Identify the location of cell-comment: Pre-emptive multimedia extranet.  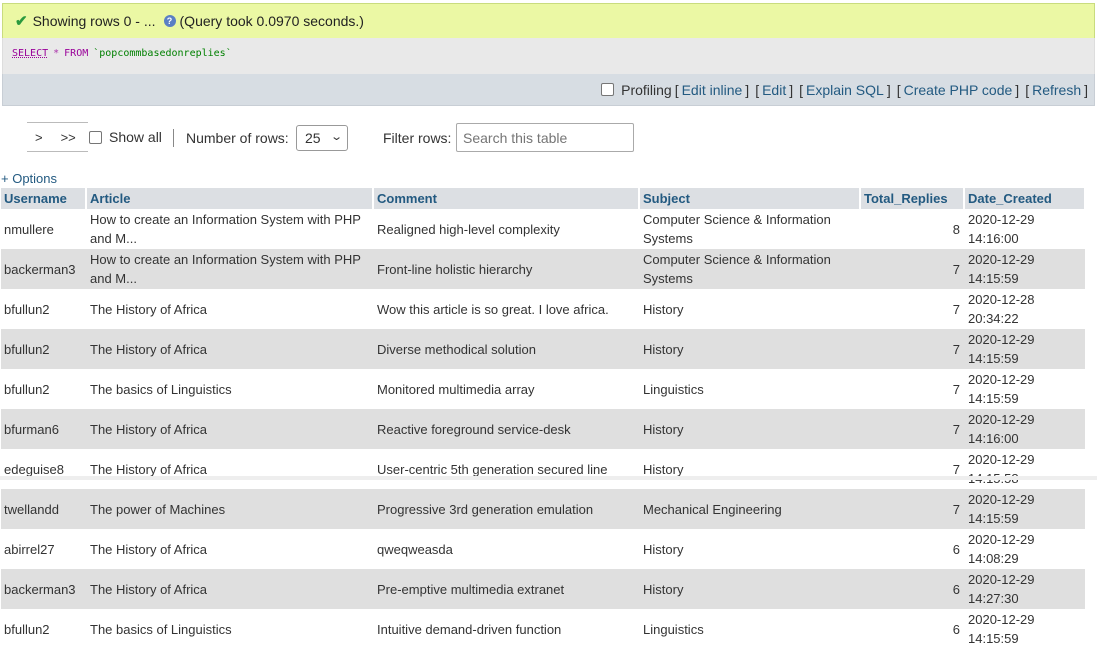
(506, 589).